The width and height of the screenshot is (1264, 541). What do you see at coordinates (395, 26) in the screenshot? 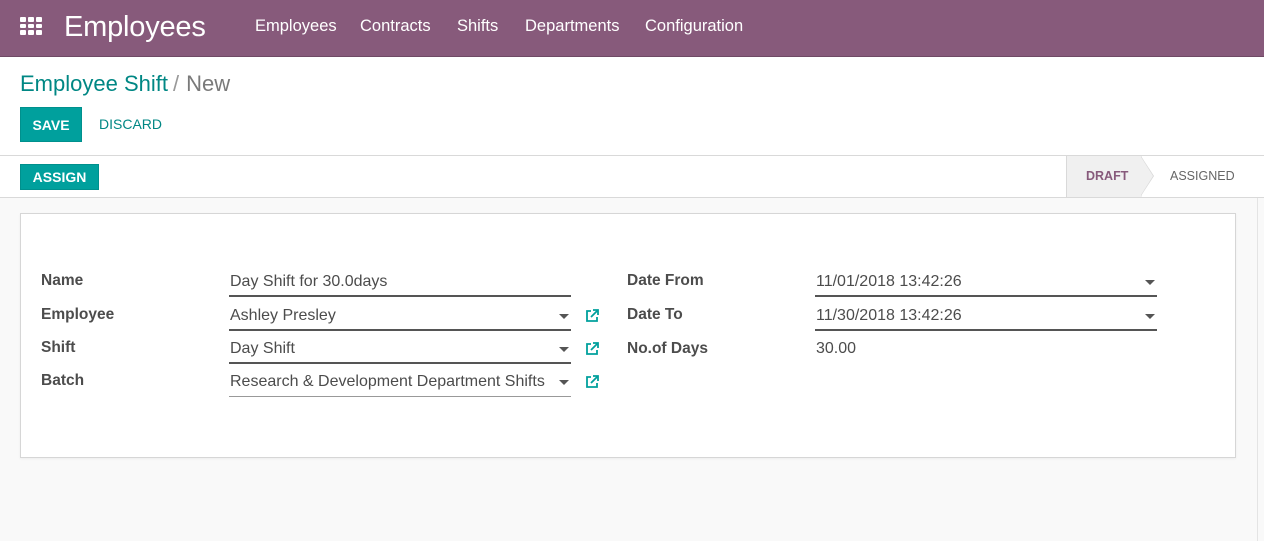
I see `menu-item-contracts: Contracts` at bounding box center [395, 26].